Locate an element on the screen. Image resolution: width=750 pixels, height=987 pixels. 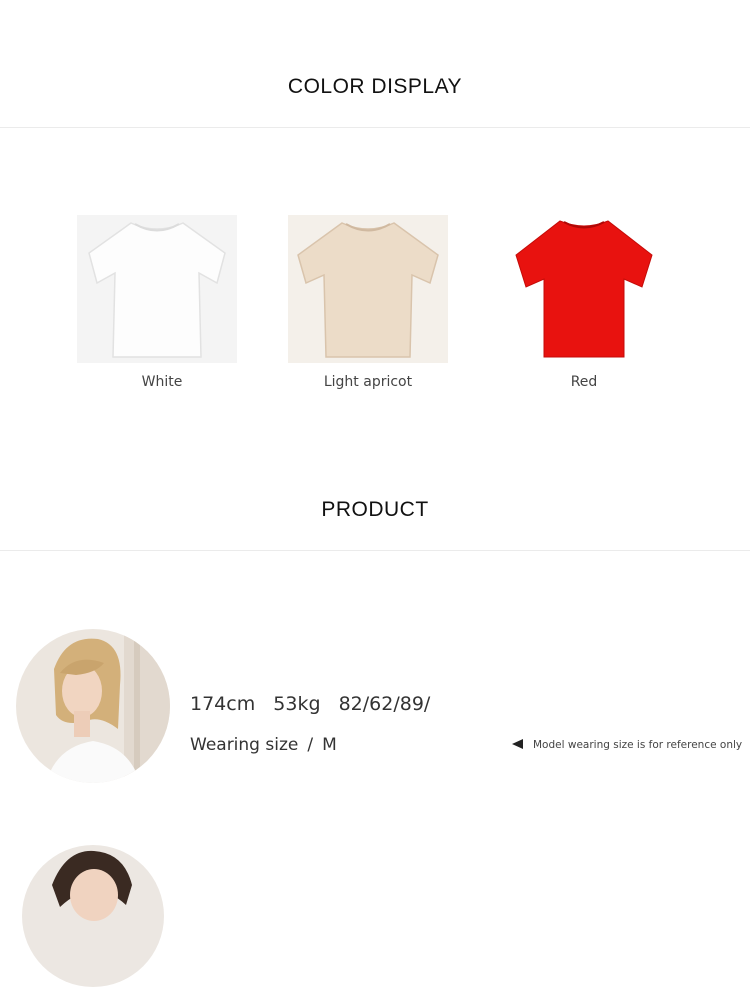
color-label-white: White is located at coordinates (162, 382).